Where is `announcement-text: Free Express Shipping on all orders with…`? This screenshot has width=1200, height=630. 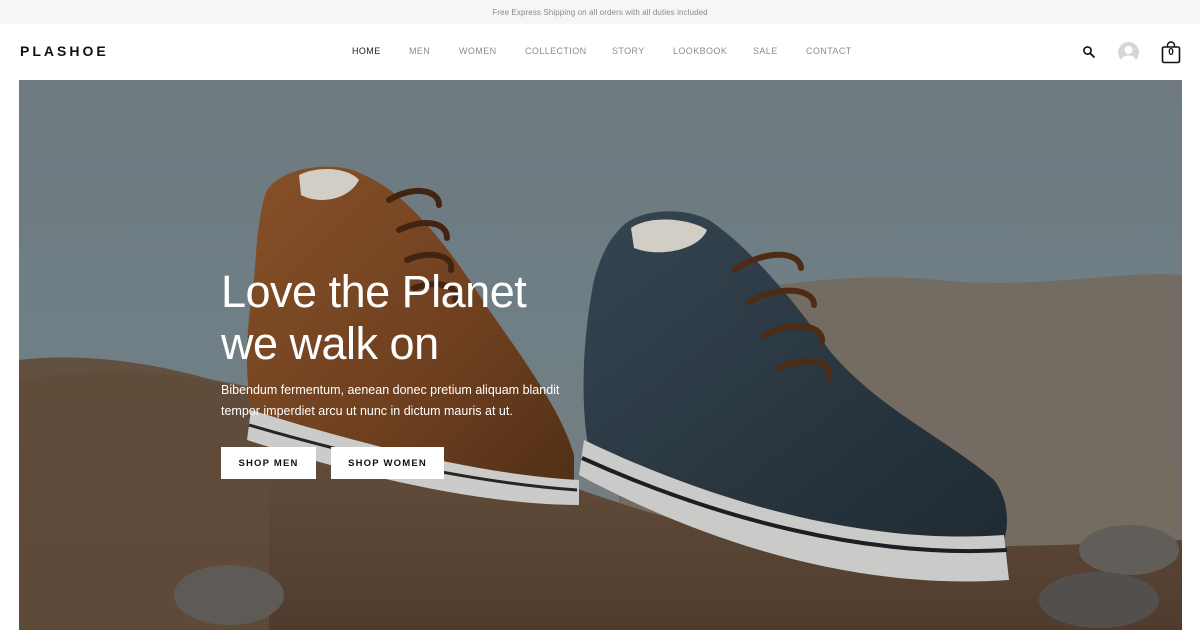 announcement-text: Free Express Shipping on all orders with… is located at coordinates (600, 12).